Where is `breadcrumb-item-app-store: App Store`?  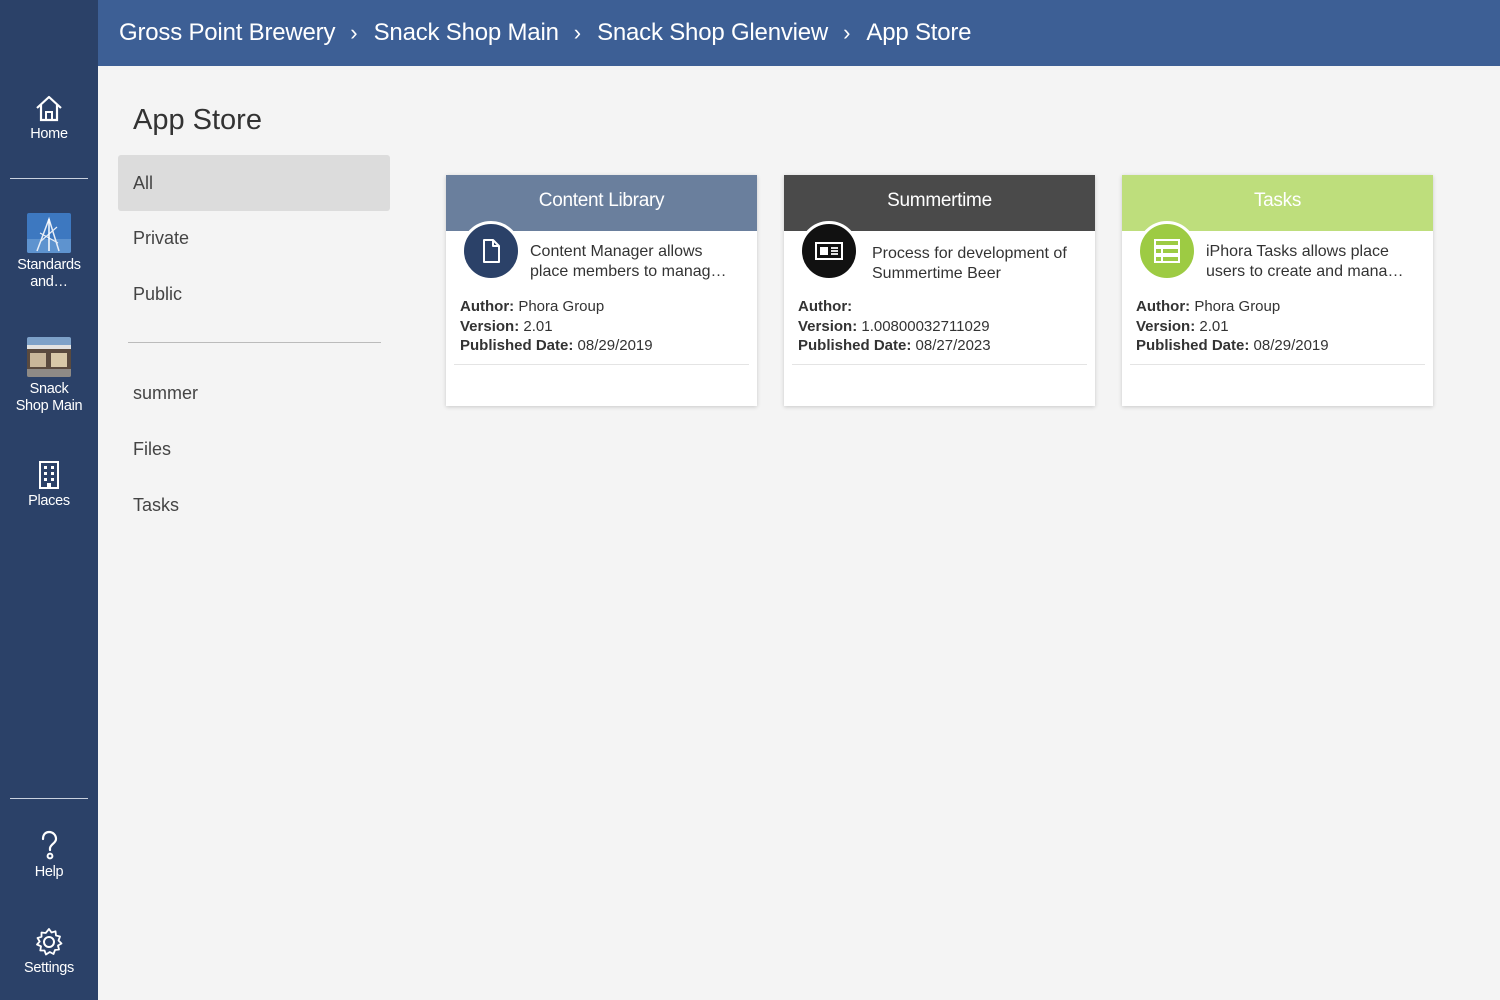 breadcrumb-item-app-store: App Store is located at coordinates (918, 33).